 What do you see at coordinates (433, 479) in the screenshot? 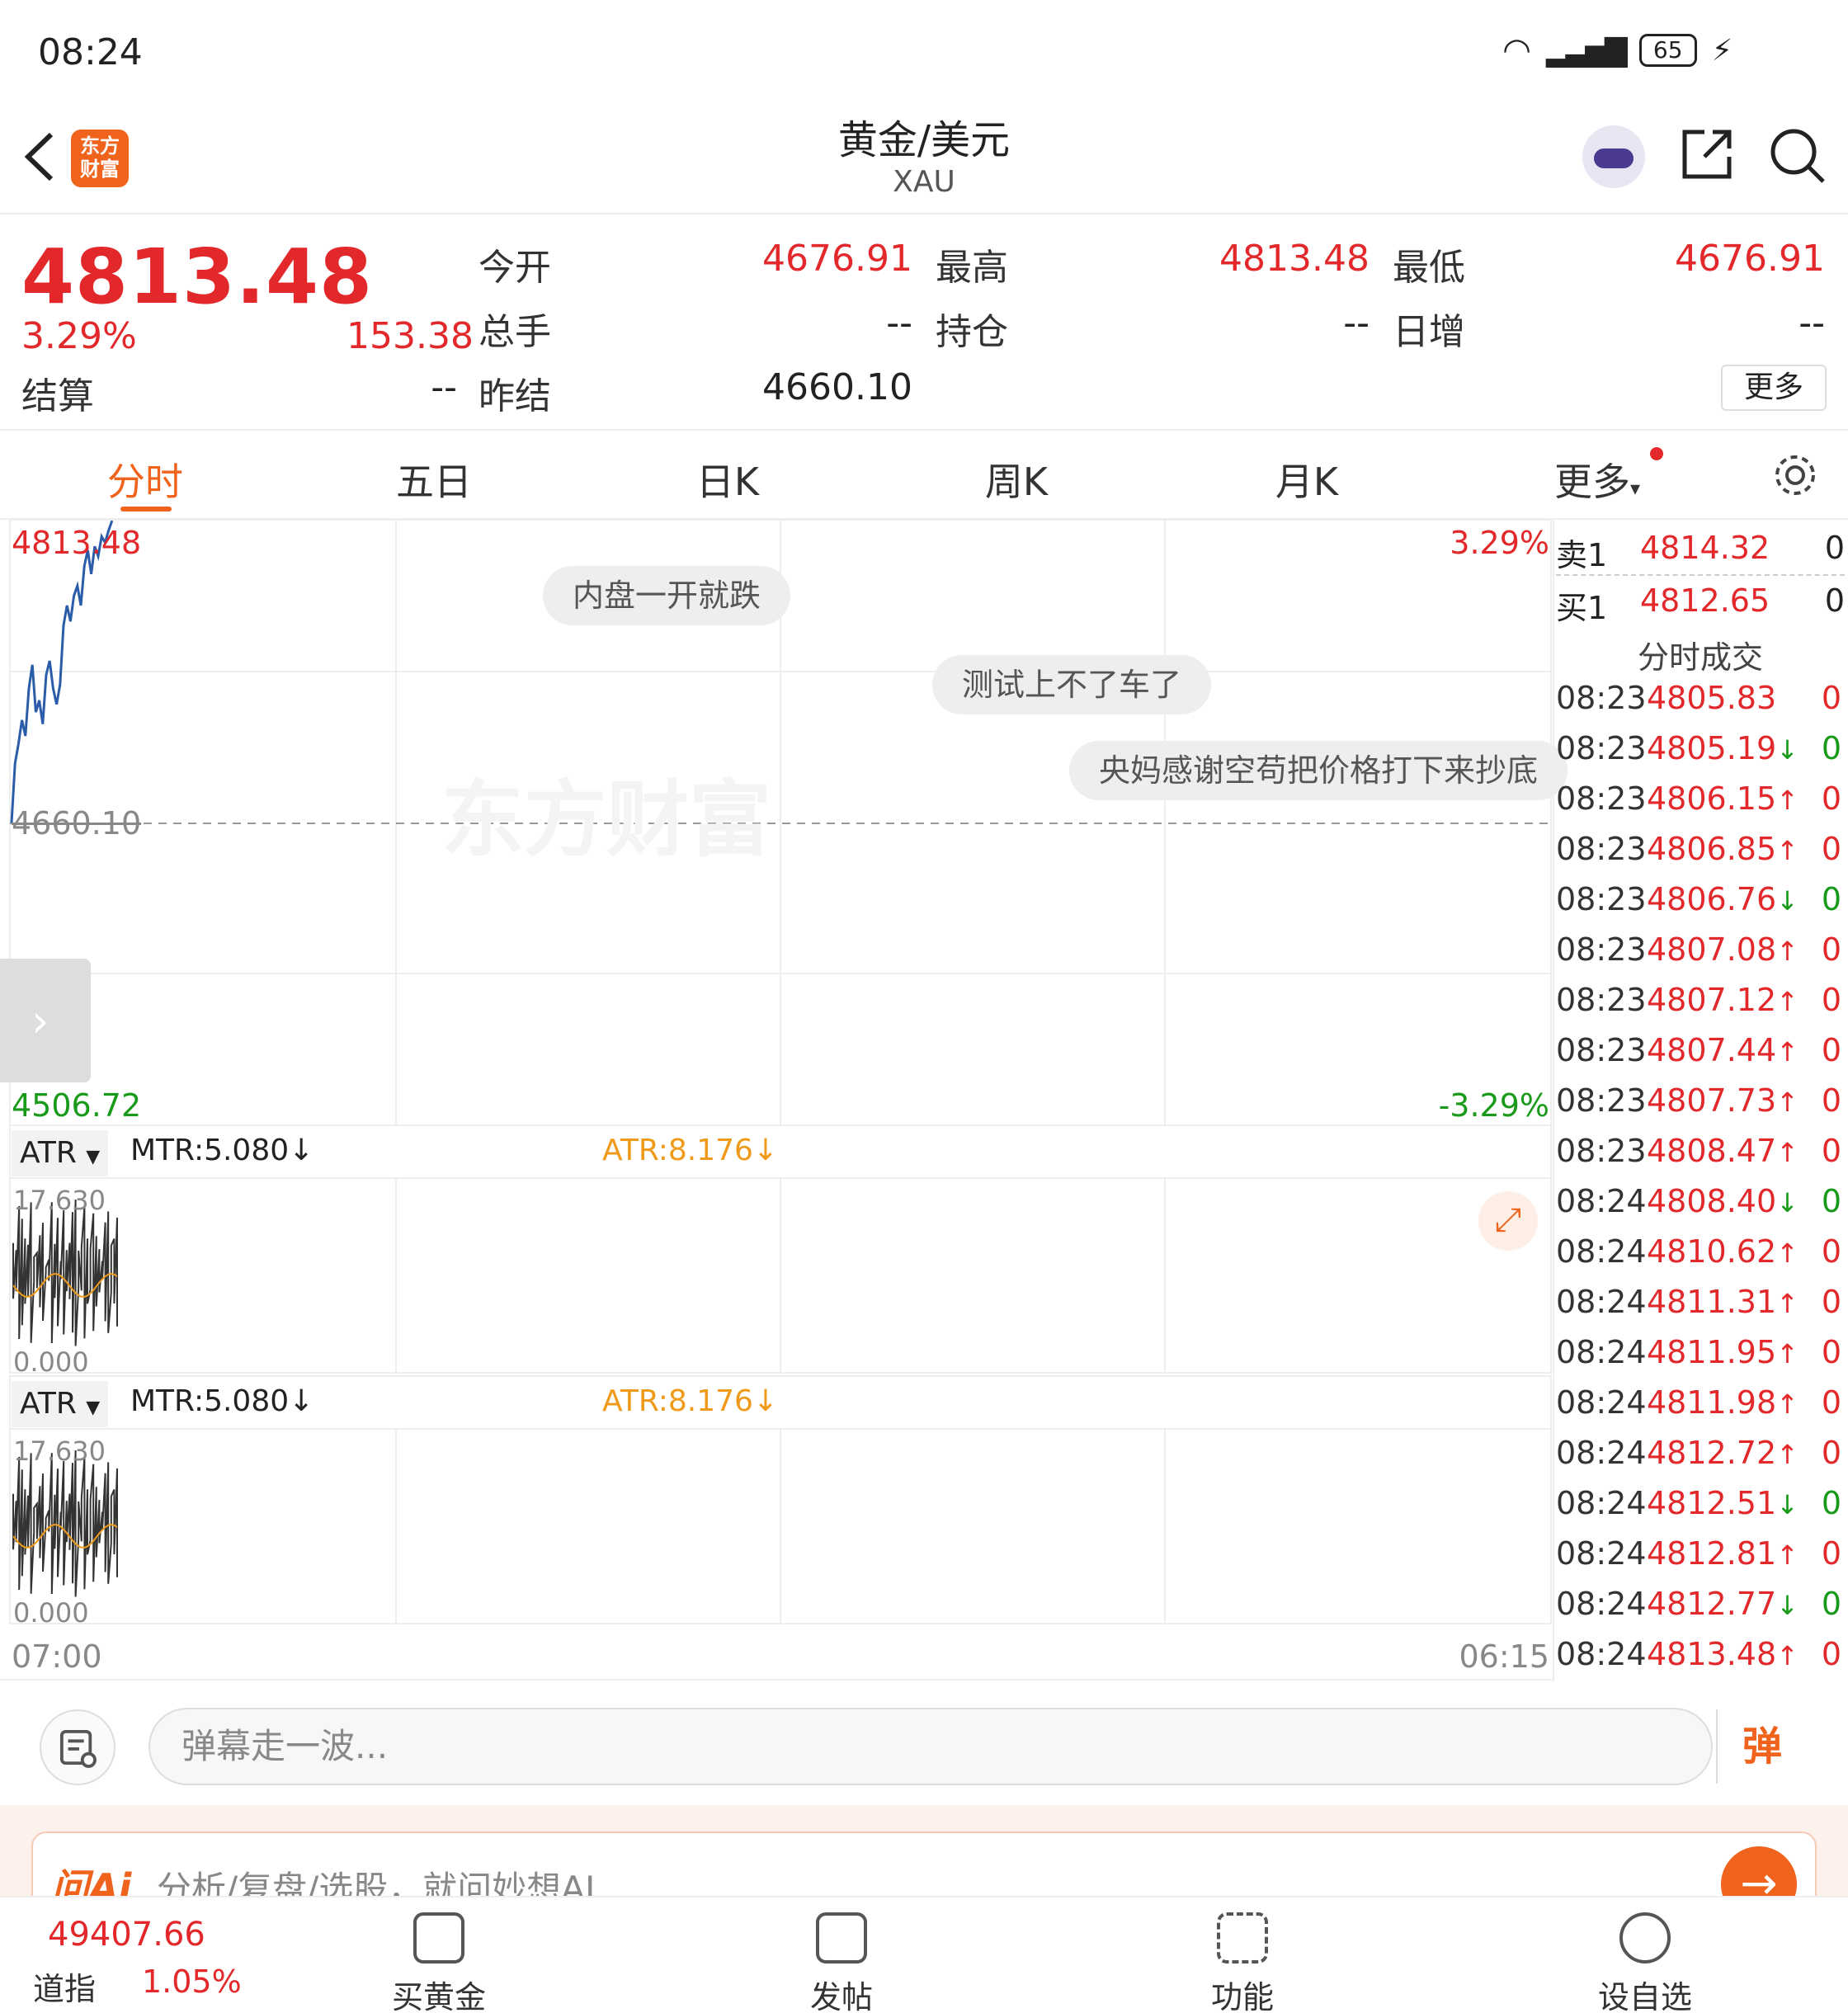
I see `tab-five-day: 五日` at bounding box center [433, 479].